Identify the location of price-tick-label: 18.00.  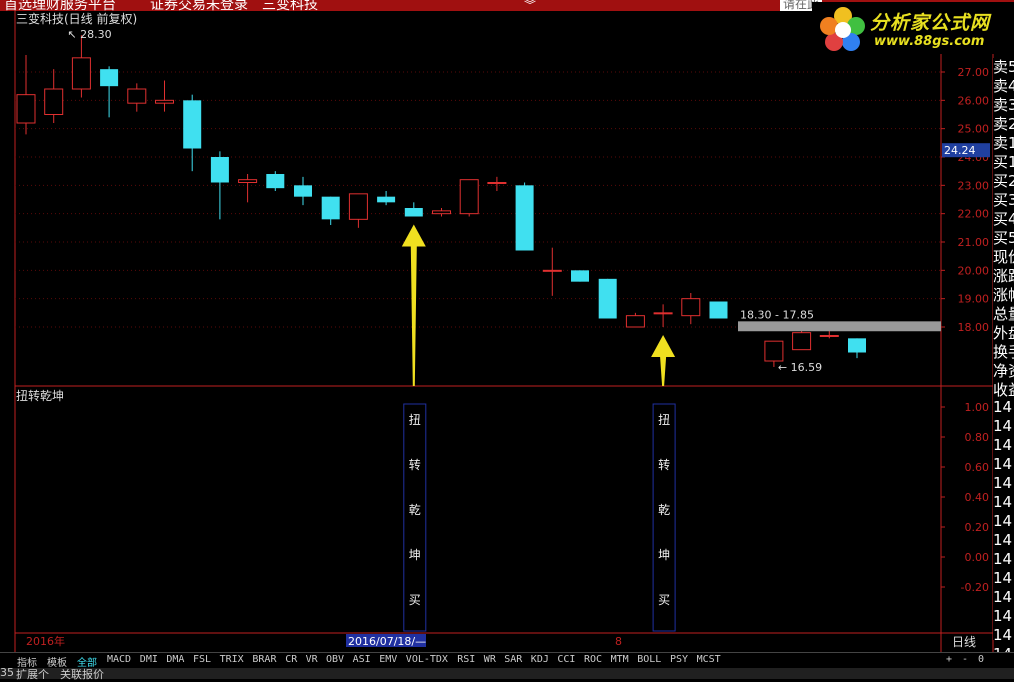
(974, 327).